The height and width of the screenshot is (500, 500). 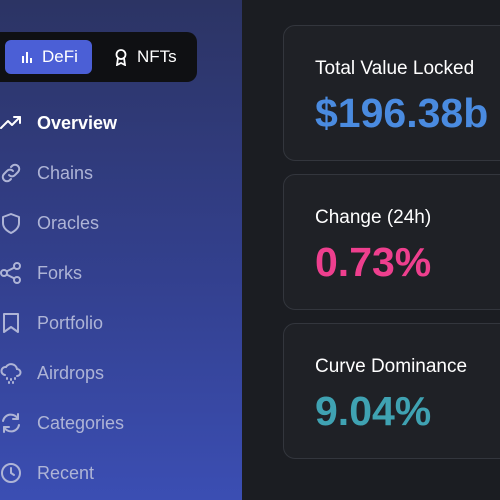 I want to click on dominance-title: Curve Dominance, so click(x=391, y=366).